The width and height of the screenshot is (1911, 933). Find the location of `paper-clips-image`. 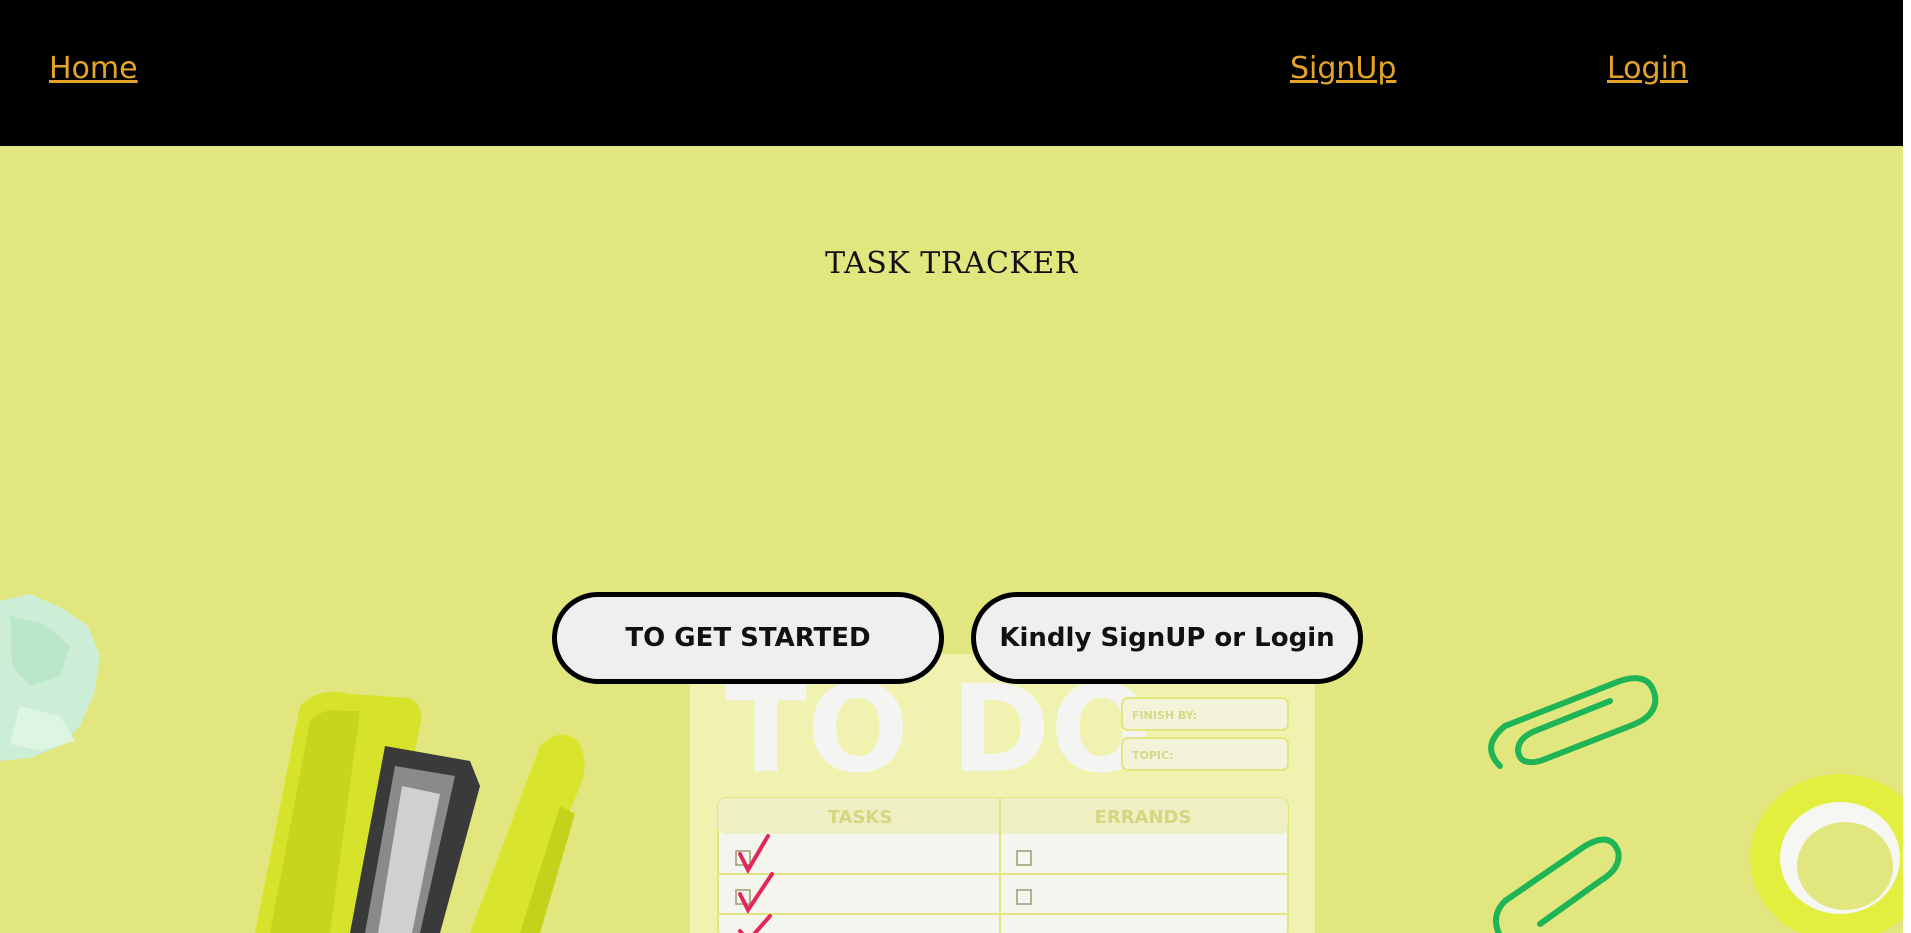

paper-clips-image is located at coordinates (1573, 804).